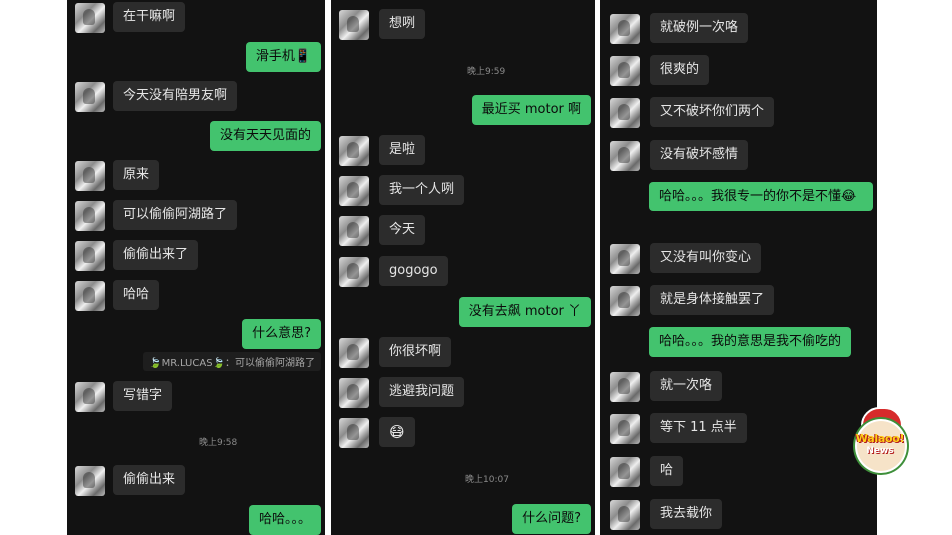 This screenshot has width=952, height=535. What do you see at coordinates (156, 255) in the screenshot?
I see `message-incoming: 偷偷出来了` at bounding box center [156, 255].